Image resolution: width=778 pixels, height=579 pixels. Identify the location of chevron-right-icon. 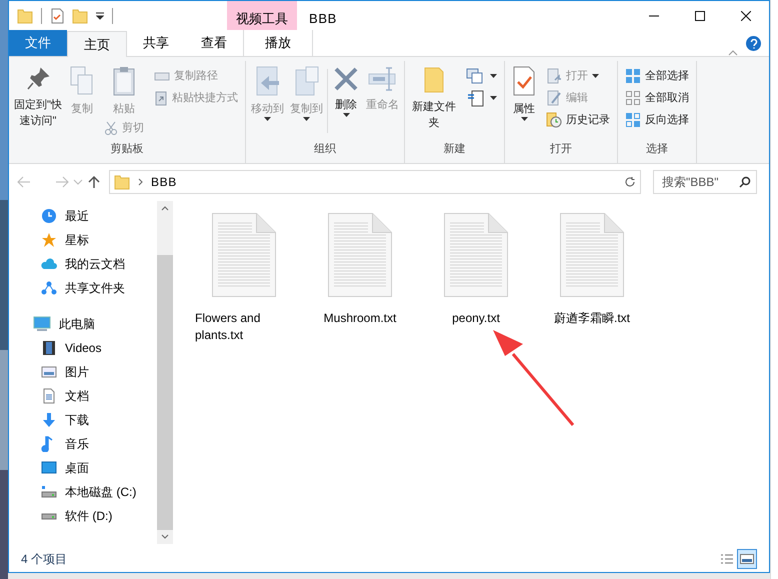
(140, 182).